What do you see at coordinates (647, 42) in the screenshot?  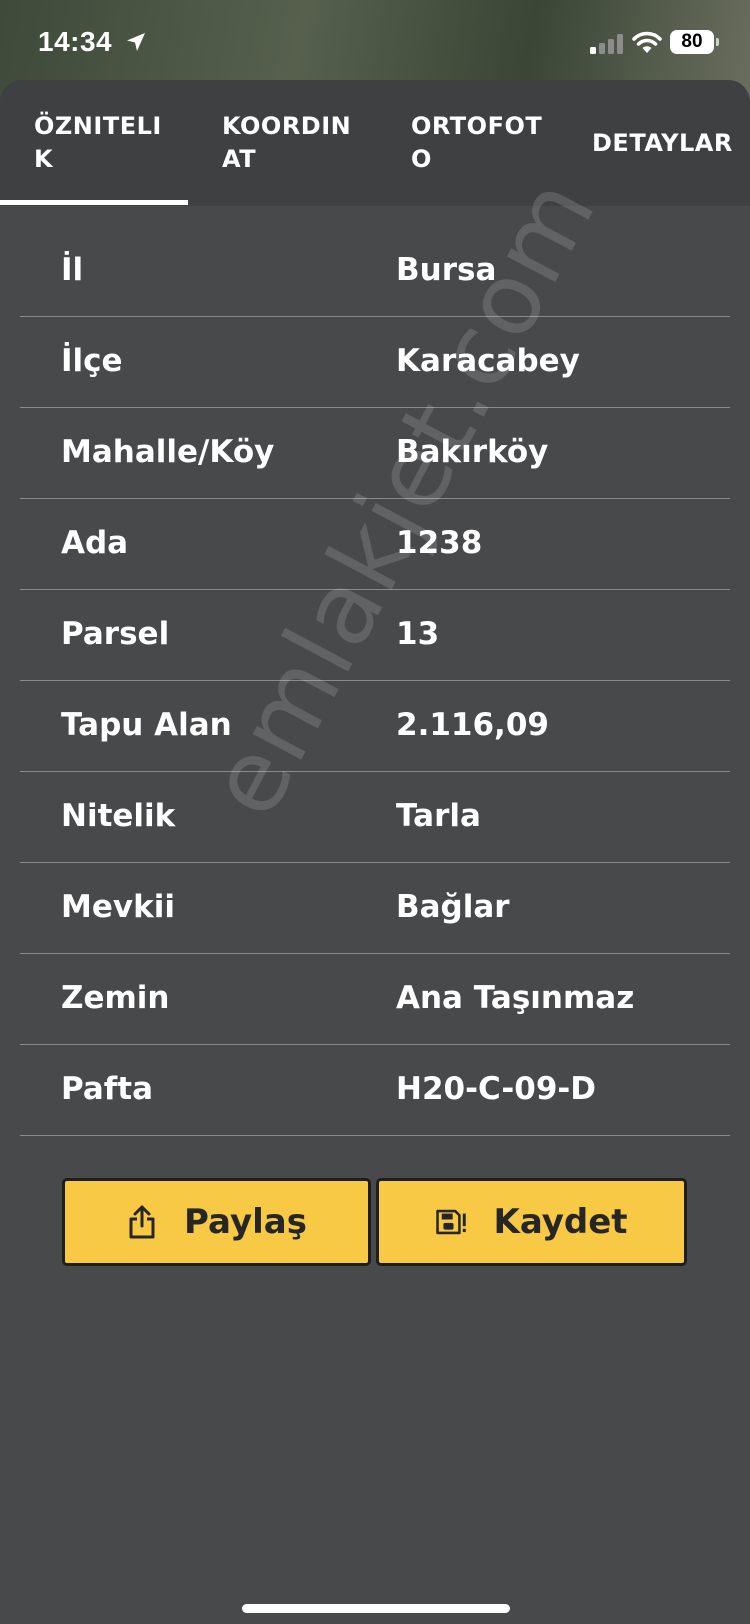 I see `wifi-icon` at bounding box center [647, 42].